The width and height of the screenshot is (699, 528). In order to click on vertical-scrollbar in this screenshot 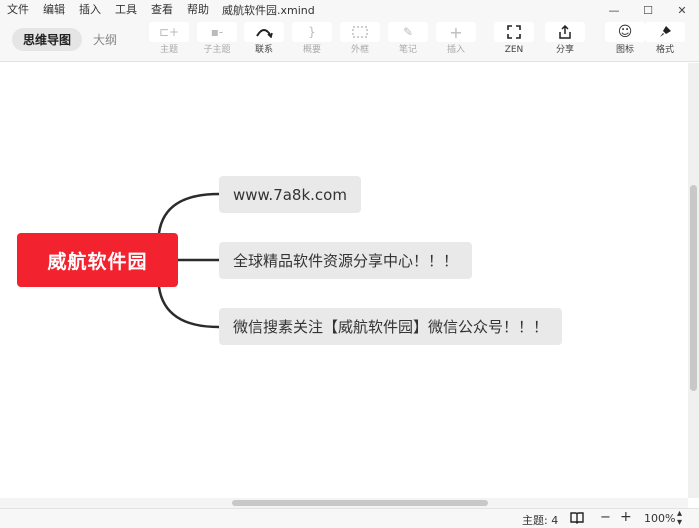, I will do `click(693, 280)`.